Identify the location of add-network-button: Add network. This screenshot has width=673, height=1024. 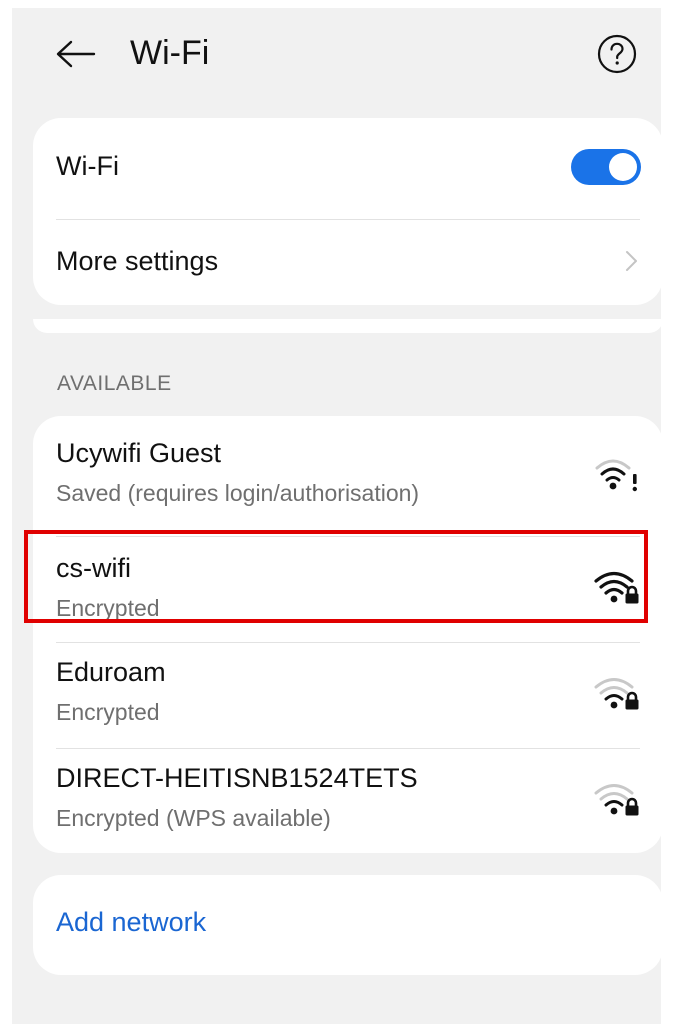
(131, 922).